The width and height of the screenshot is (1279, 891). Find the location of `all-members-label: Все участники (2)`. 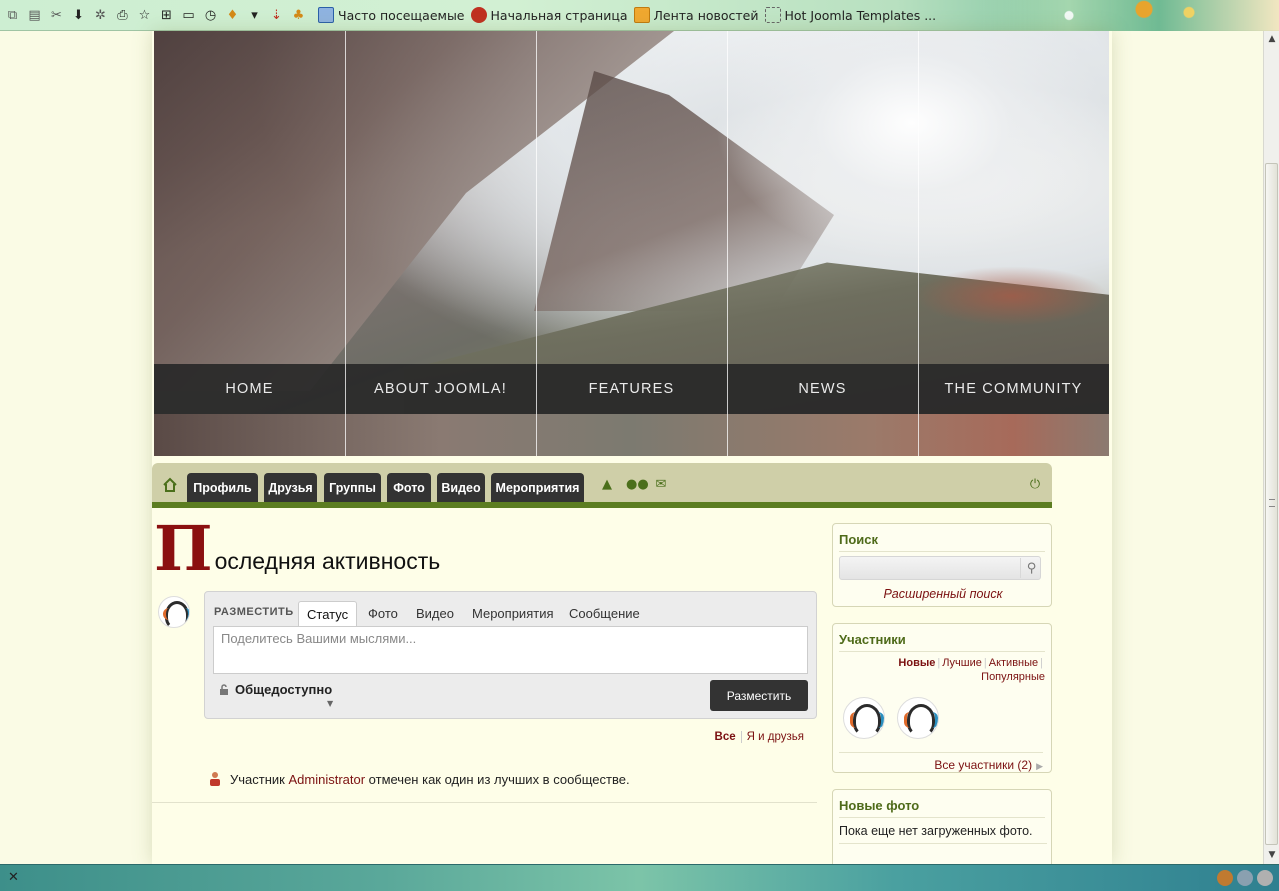

all-members-label: Все участники (2) is located at coordinates (983, 765).